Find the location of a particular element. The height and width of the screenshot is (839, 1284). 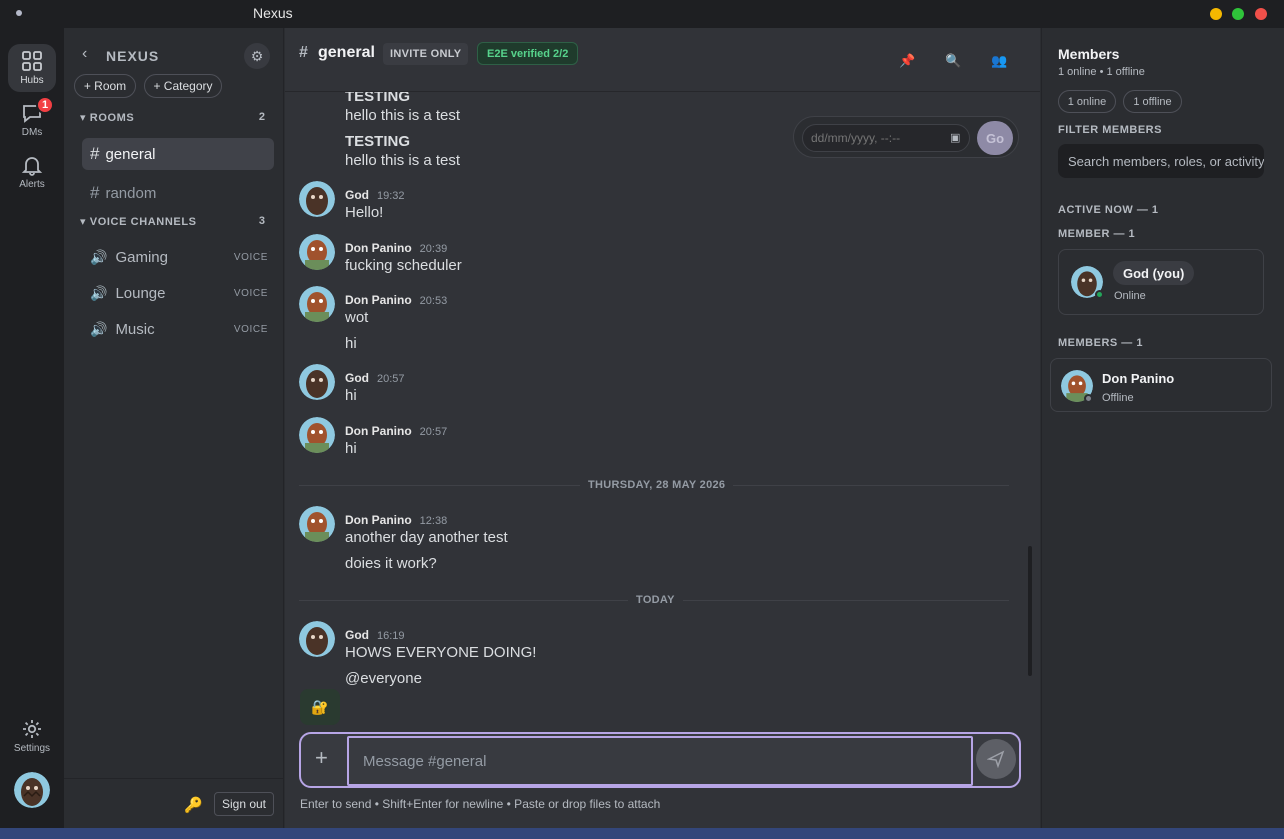

members-icon: 👥 is located at coordinates (999, 61).